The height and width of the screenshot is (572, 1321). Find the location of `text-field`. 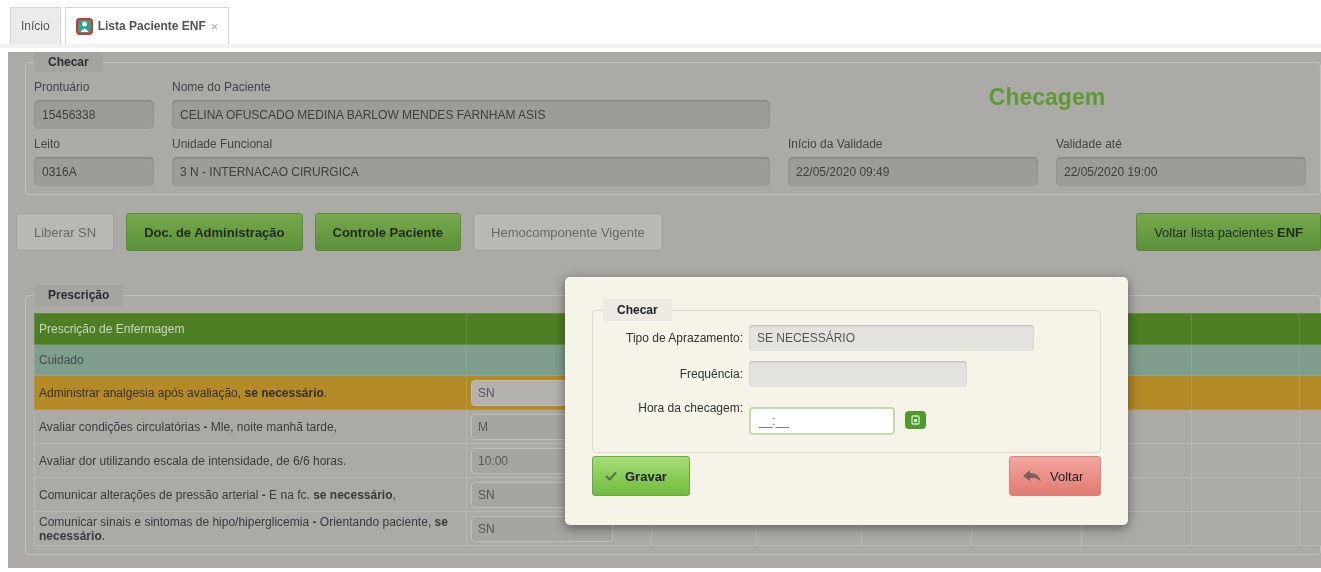

text-field is located at coordinates (858, 374).